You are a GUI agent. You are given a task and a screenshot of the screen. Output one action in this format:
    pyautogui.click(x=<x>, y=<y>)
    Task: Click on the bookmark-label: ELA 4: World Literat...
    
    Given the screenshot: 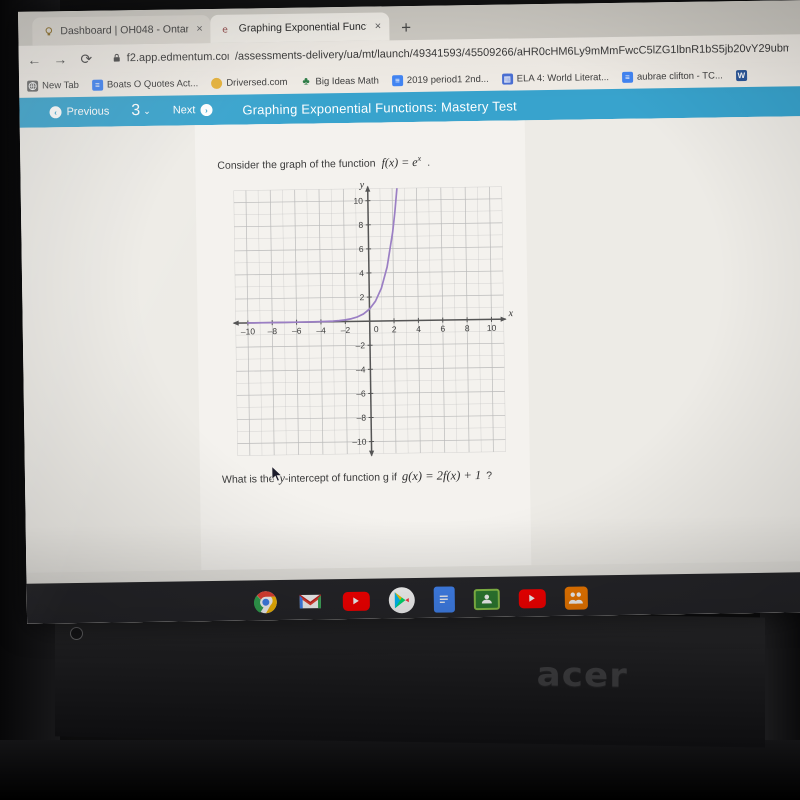 What is the action you would take?
    pyautogui.click(x=563, y=77)
    